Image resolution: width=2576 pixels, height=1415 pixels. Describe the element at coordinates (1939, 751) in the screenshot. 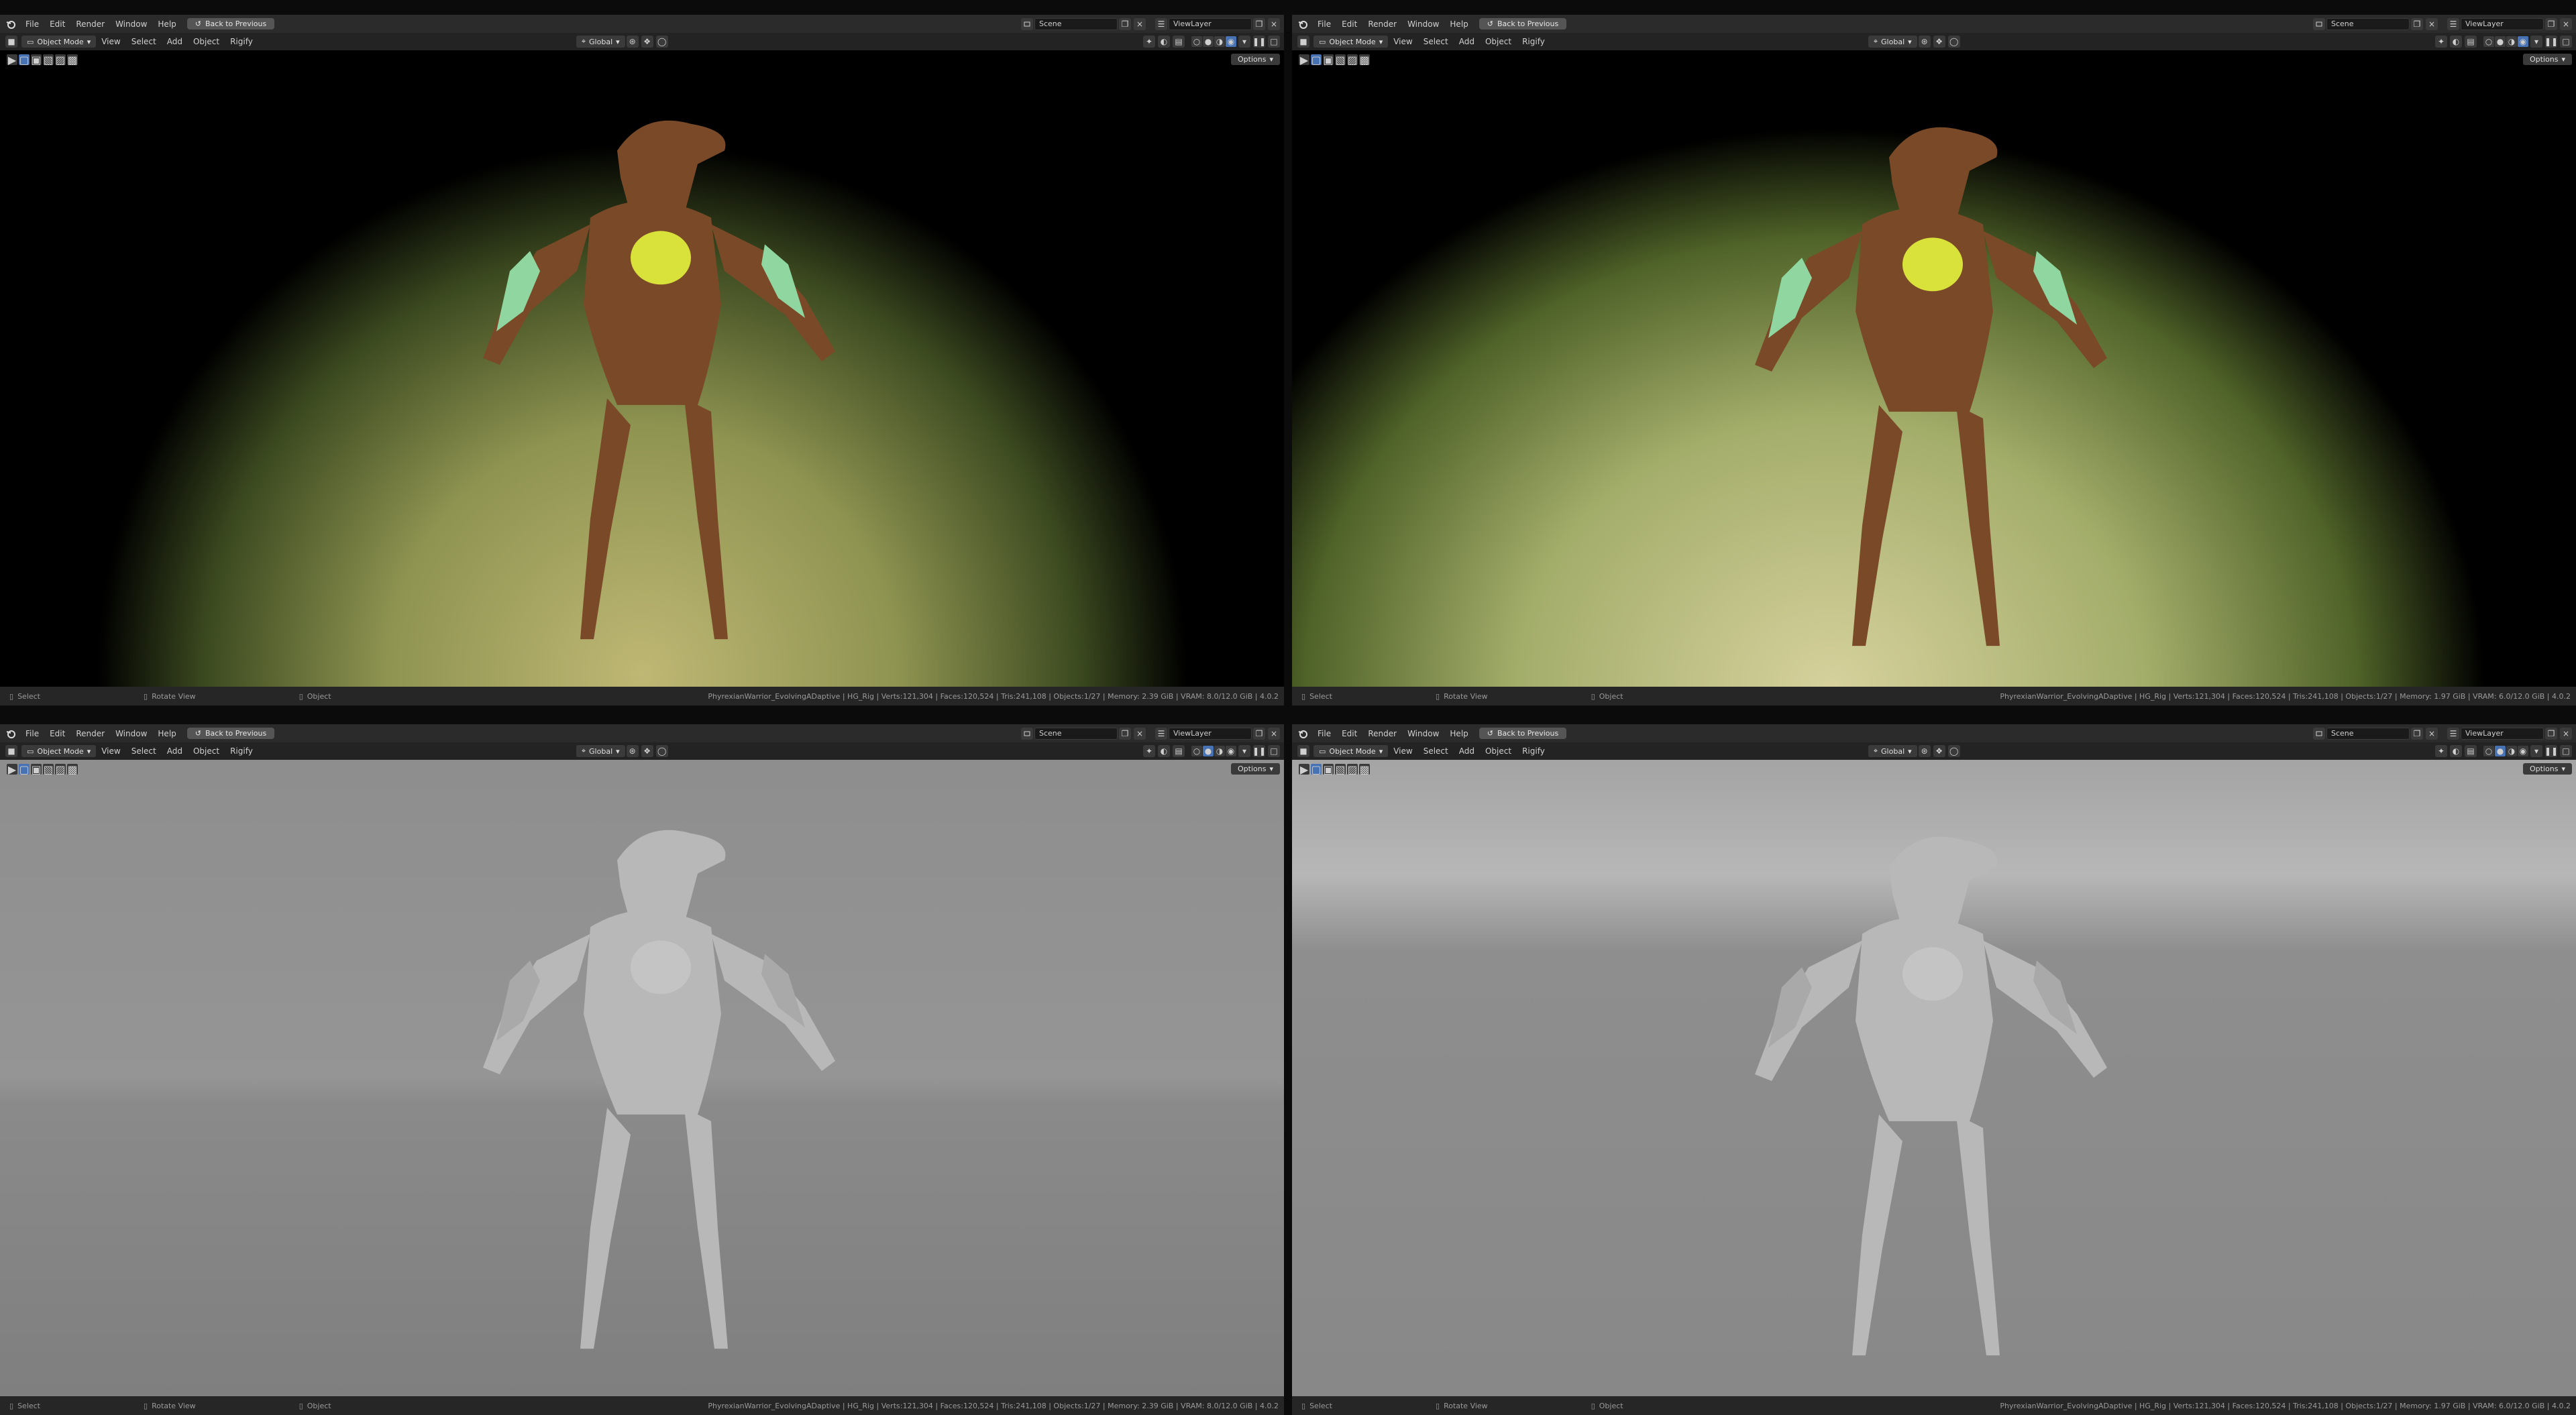

I see `snap-icon: ❖` at that location.